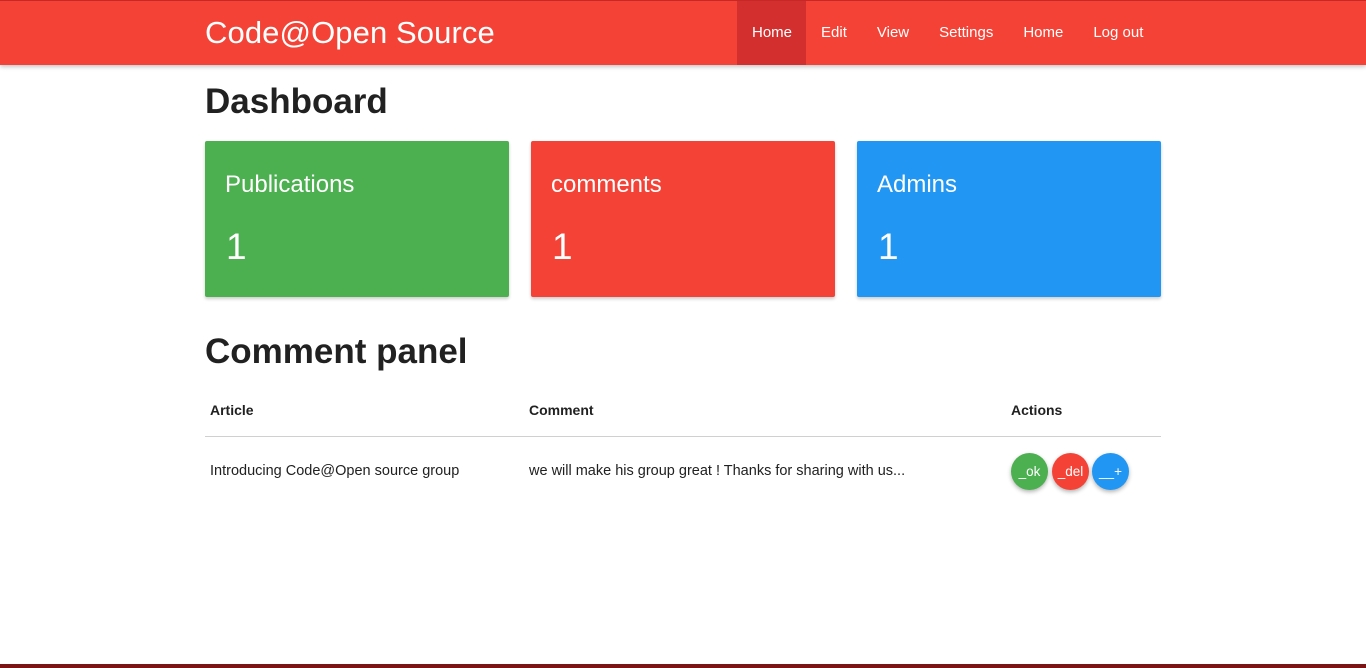 The height and width of the screenshot is (668, 1366). I want to click on approve-button: _ok, so click(1029, 471).